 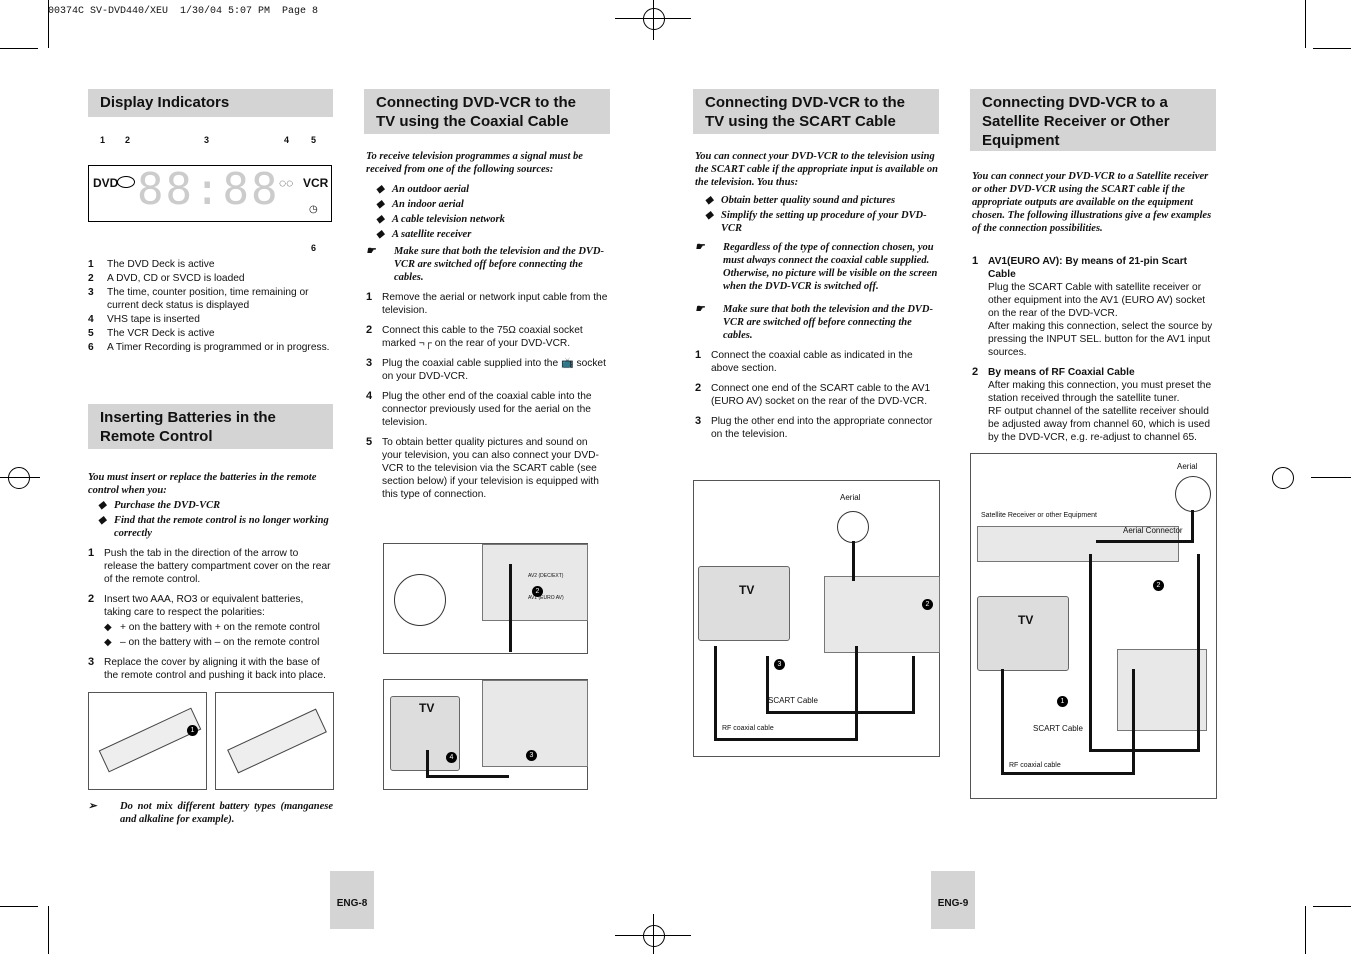 What do you see at coordinates (314, 140) in the screenshot?
I see `callout: 5` at bounding box center [314, 140].